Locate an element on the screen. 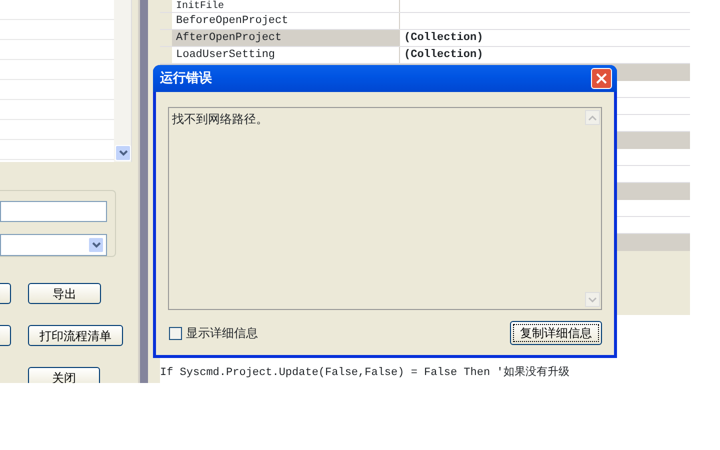  combo-box is located at coordinates (53, 245).